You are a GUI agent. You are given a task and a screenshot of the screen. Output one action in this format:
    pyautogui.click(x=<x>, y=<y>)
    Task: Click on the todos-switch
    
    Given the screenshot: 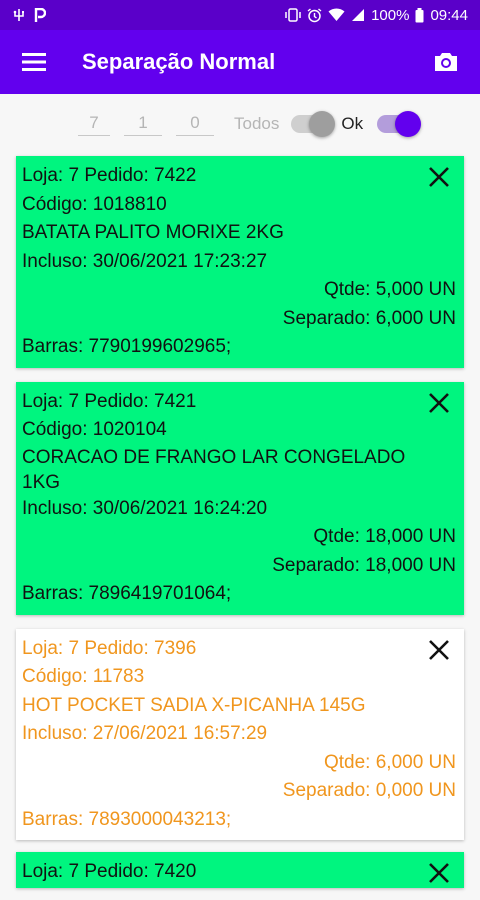 What is the action you would take?
    pyautogui.click(x=313, y=124)
    